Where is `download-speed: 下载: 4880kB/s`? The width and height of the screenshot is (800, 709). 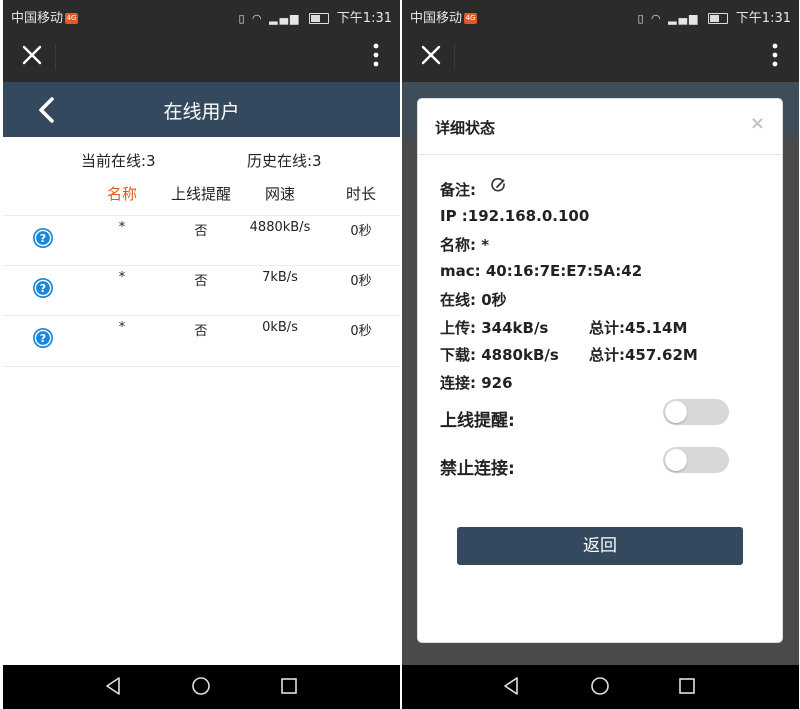
download-speed: 下载: 4880kB/s is located at coordinates (499, 355).